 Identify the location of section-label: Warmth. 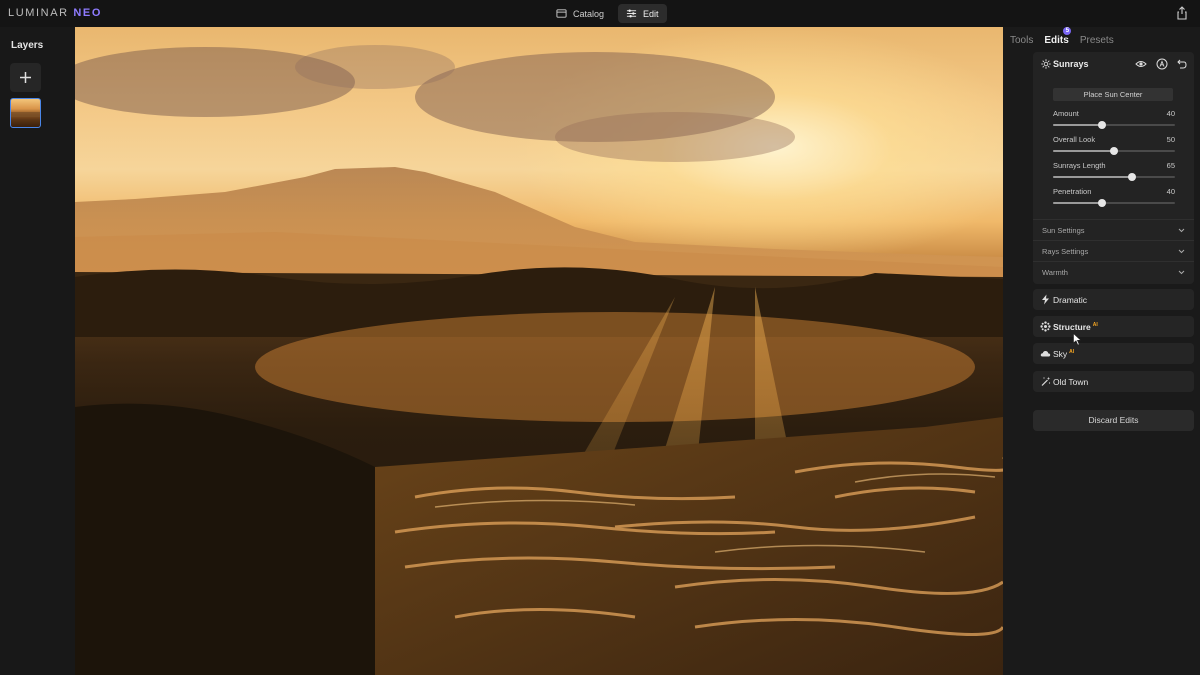
(1055, 272).